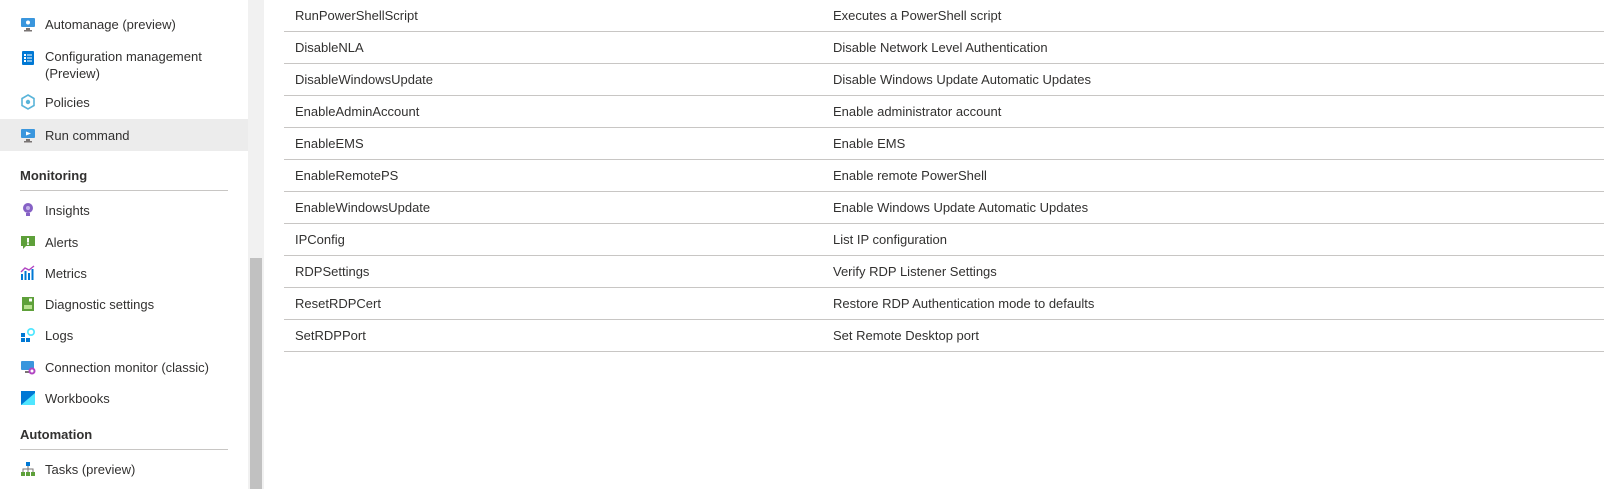 This screenshot has height=489, width=1604. I want to click on command-name: EnableAdminAccount, so click(357, 111).